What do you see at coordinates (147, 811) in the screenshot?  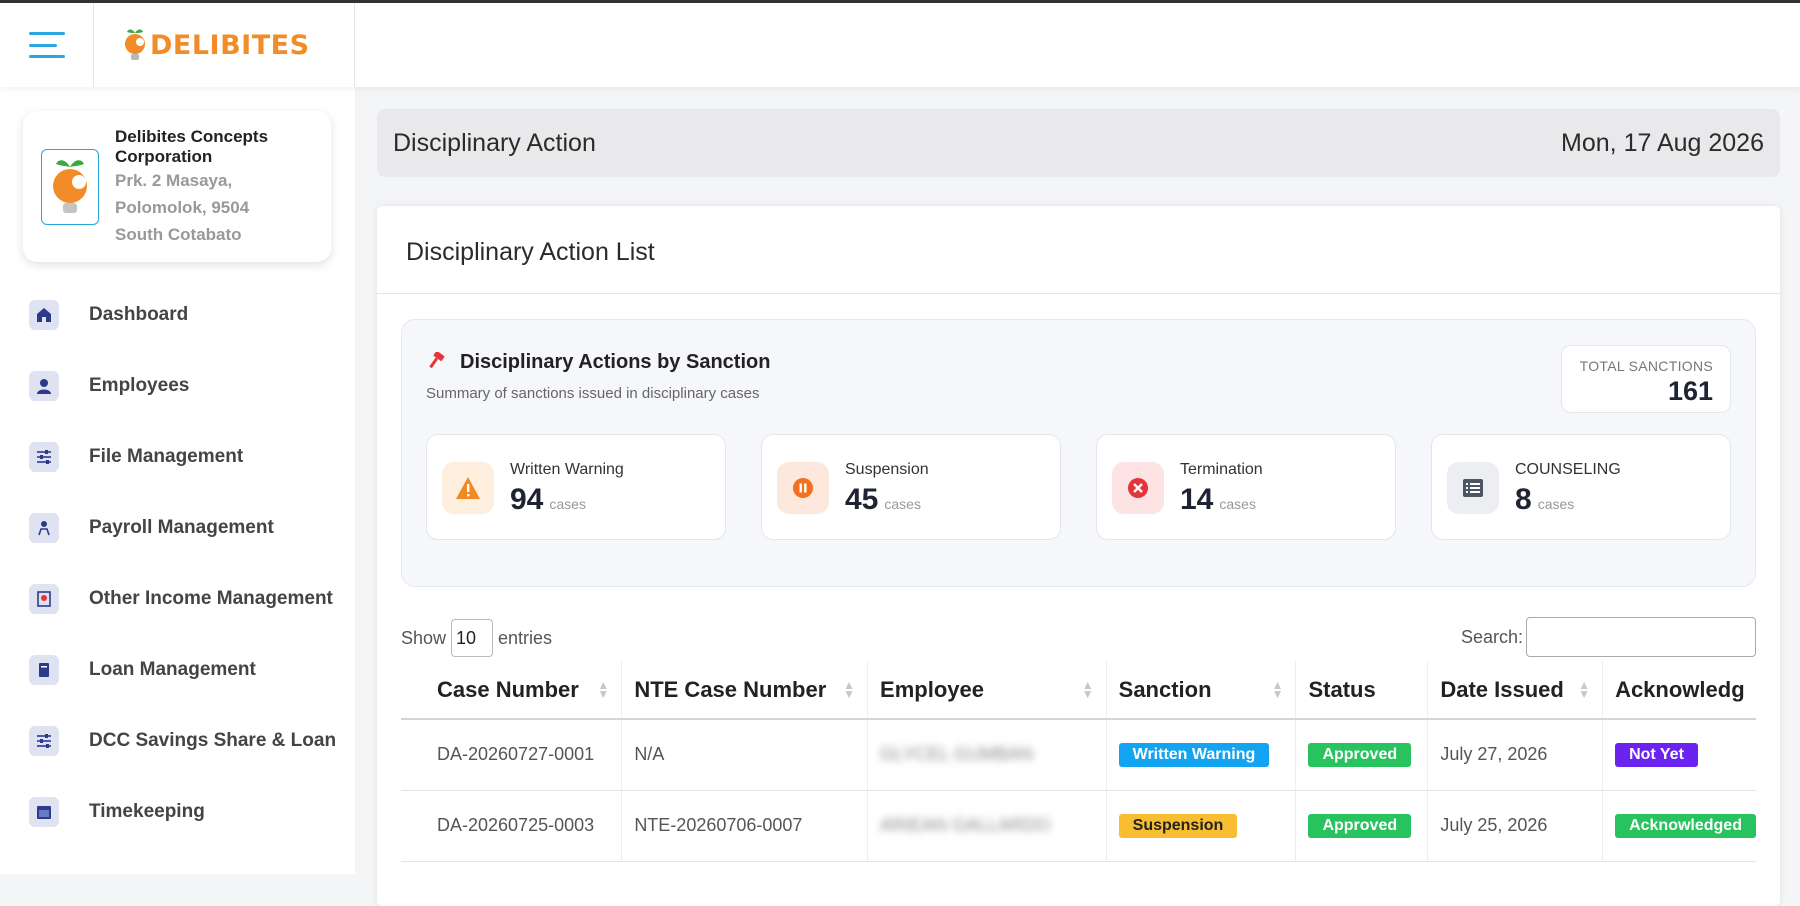 I see `sidebar-item-label: Timekeeping` at bounding box center [147, 811].